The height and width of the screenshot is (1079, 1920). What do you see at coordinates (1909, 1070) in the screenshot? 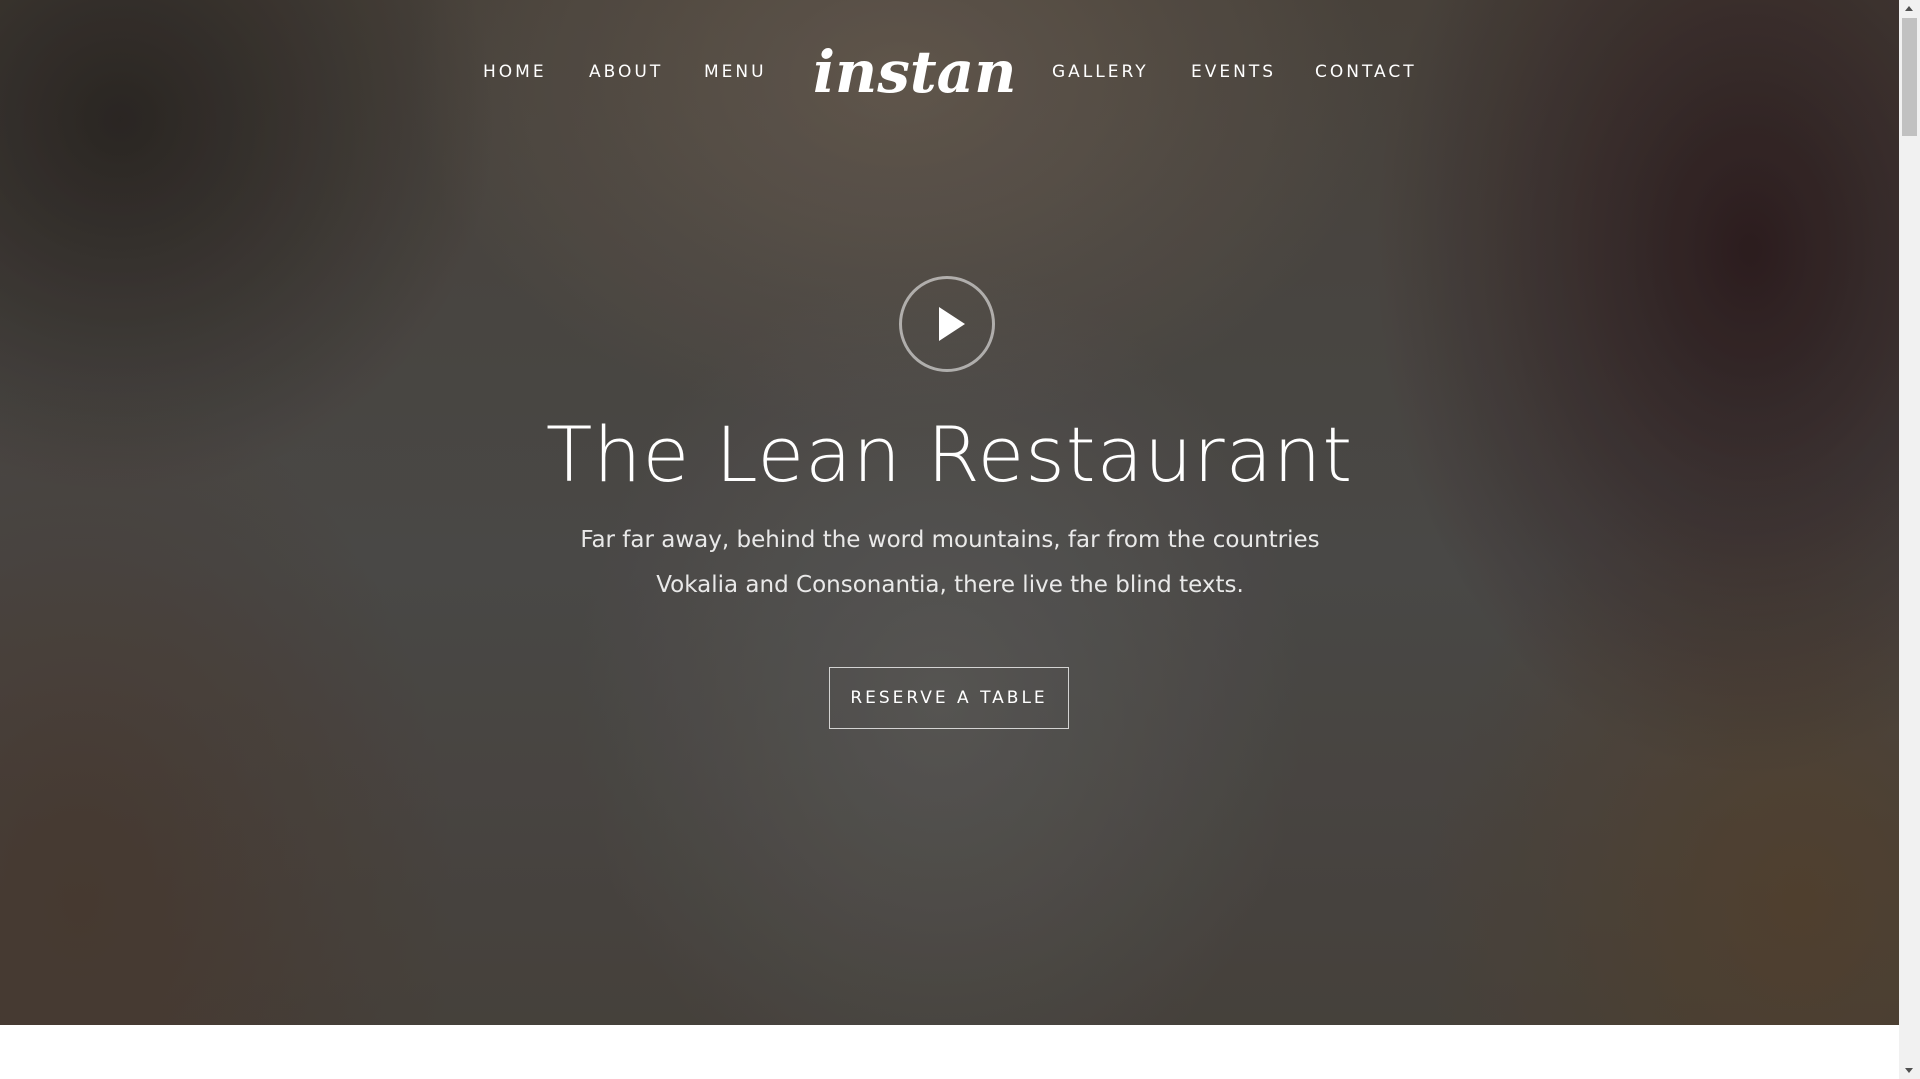
I see `scroll-down-arrow-icon` at bounding box center [1909, 1070].